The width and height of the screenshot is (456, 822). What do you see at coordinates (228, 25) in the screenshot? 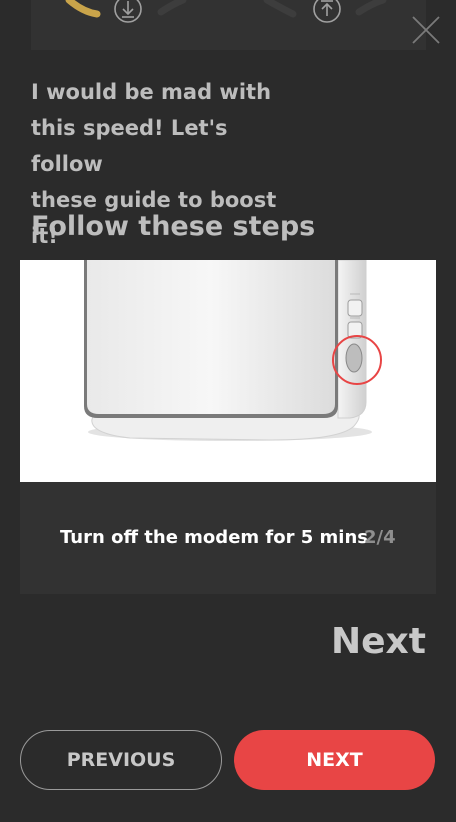
I see `speed-gauge-card` at bounding box center [228, 25].